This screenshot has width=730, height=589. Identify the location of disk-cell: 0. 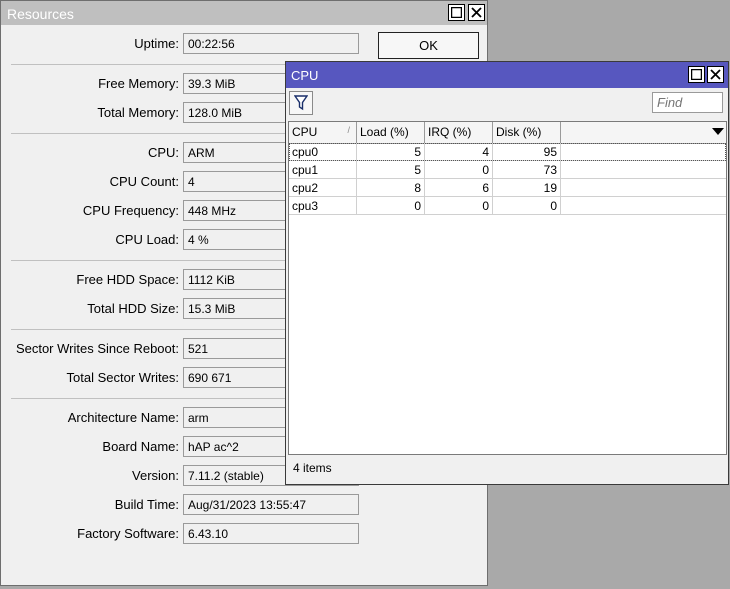
(527, 205).